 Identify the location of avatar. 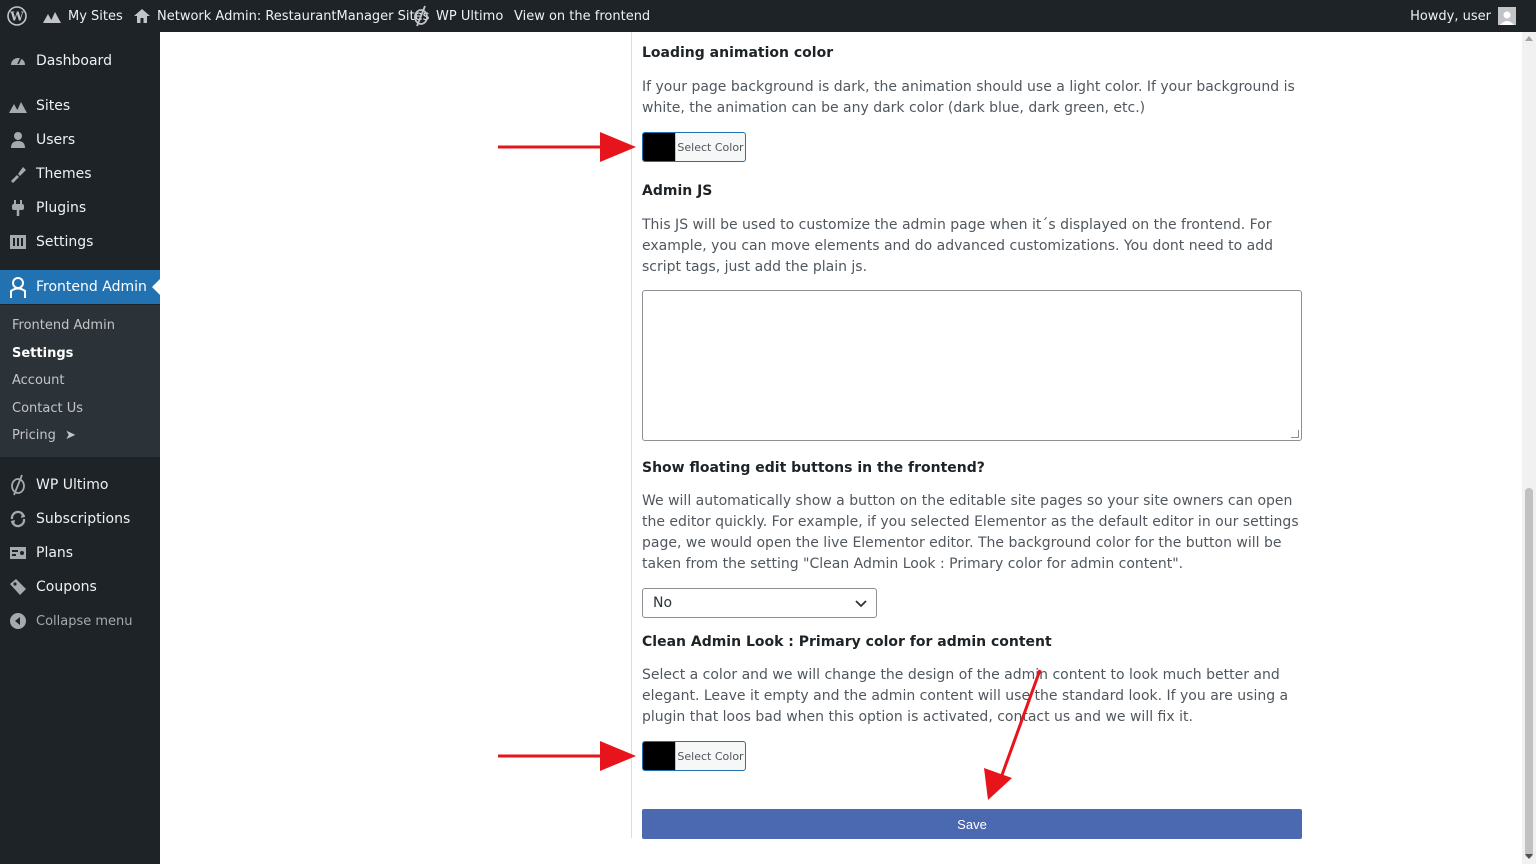
(1507, 16).